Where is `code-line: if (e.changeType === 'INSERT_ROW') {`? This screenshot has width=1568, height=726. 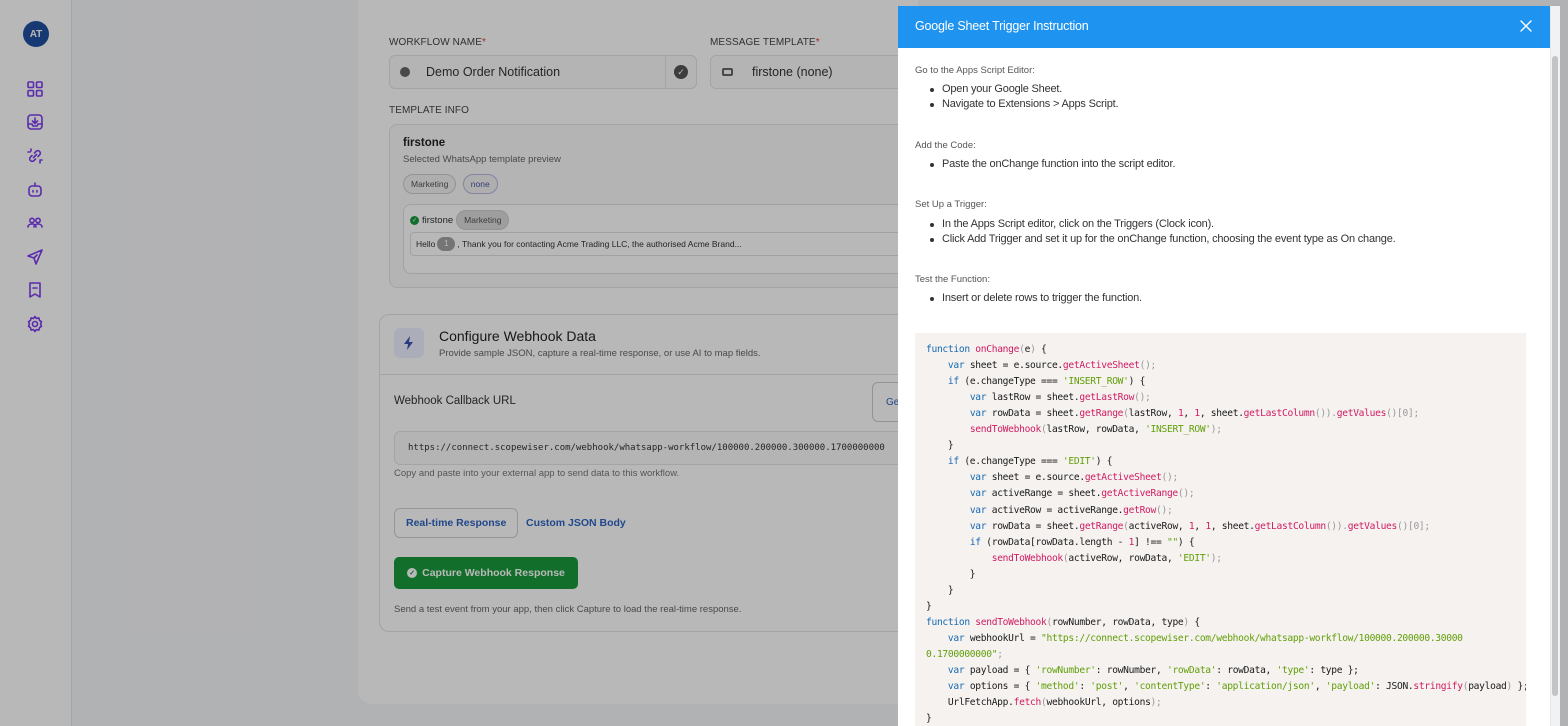 code-line: if (e.changeType === 'INSERT_ROW') { is located at coordinates (1046, 382).